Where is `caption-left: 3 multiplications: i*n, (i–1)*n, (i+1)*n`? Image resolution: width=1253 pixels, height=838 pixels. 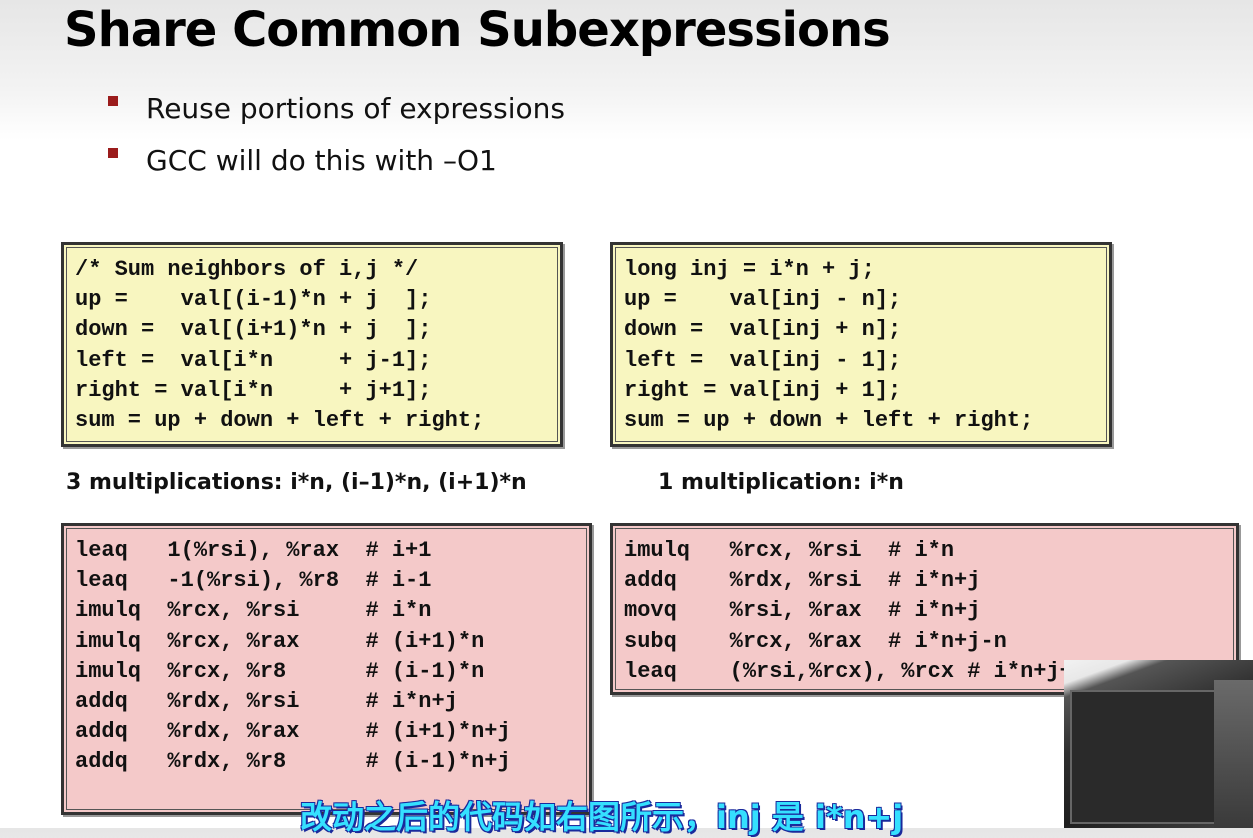
caption-left: 3 multiplications: i*n, (i–1)*n, (i+1)*n is located at coordinates (296, 482).